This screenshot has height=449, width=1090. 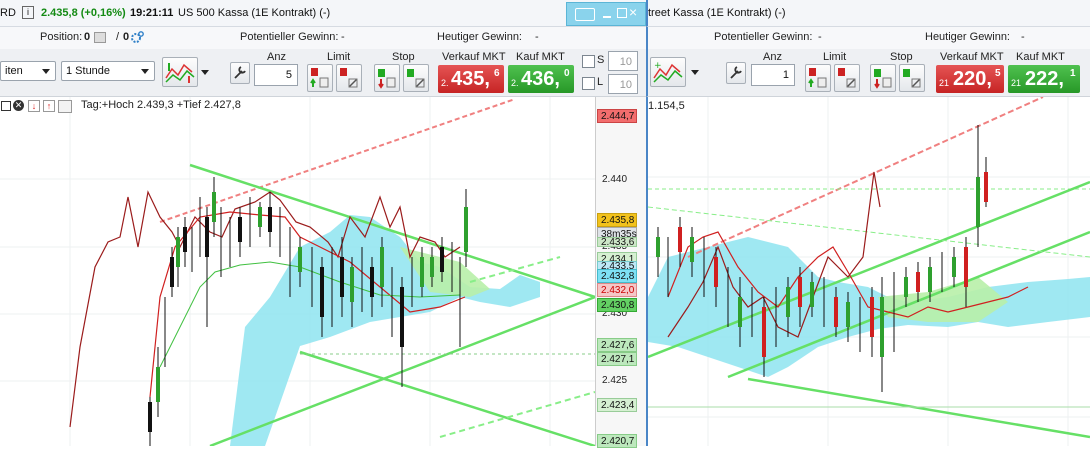 What do you see at coordinates (773, 75) in the screenshot?
I see `right-qty-input: 1` at bounding box center [773, 75].